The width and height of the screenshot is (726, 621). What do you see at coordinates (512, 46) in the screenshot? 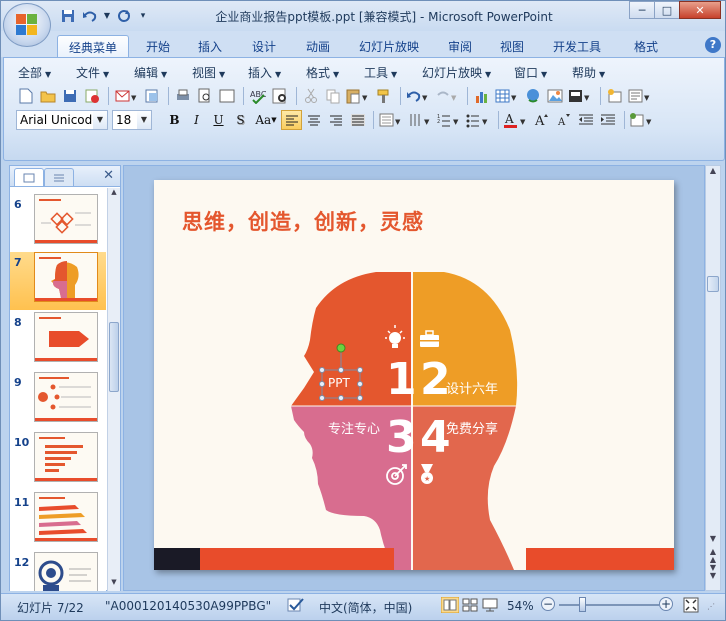
I see `tab-view: 视图` at bounding box center [512, 46].